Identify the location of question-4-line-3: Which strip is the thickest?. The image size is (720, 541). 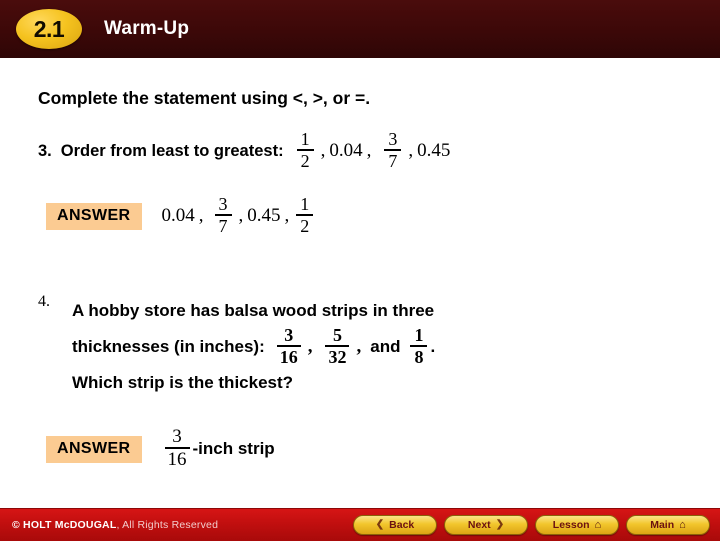
(375, 383).